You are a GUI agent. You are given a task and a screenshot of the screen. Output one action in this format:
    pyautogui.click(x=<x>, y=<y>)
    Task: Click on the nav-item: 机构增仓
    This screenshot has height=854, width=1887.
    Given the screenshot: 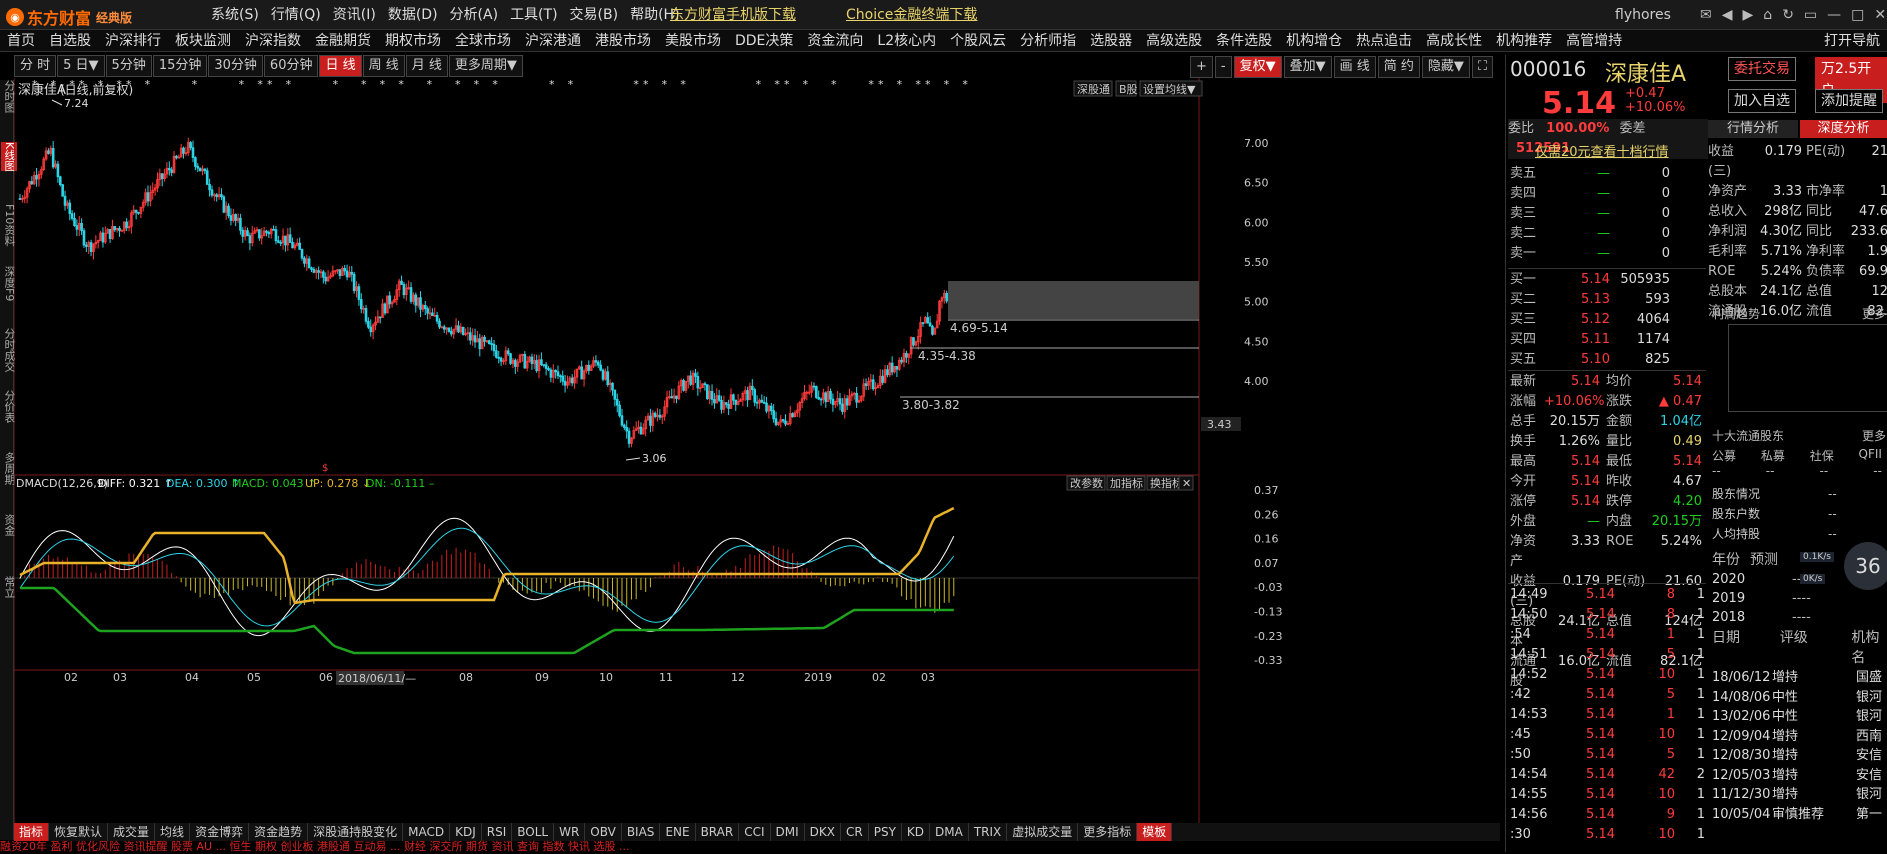 What is the action you would take?
    pyautogui.click(x=1314, y=40)
    